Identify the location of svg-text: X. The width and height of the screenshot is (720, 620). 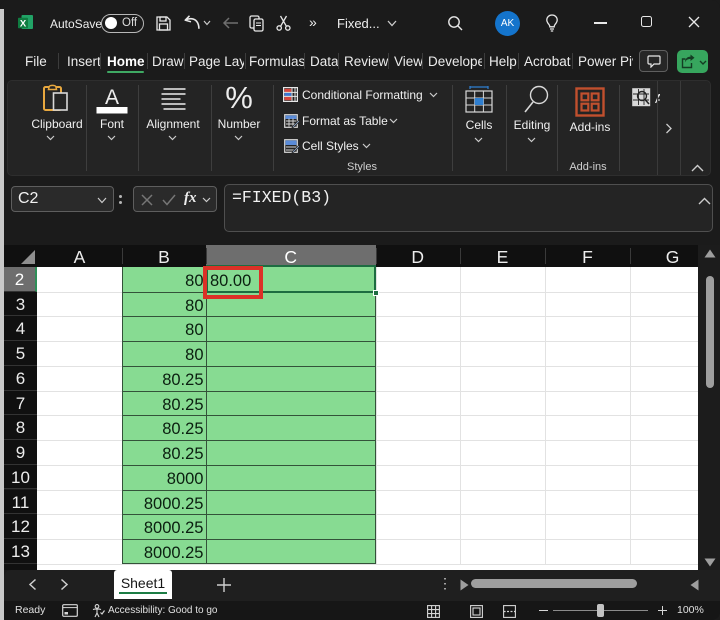
(23, 24).